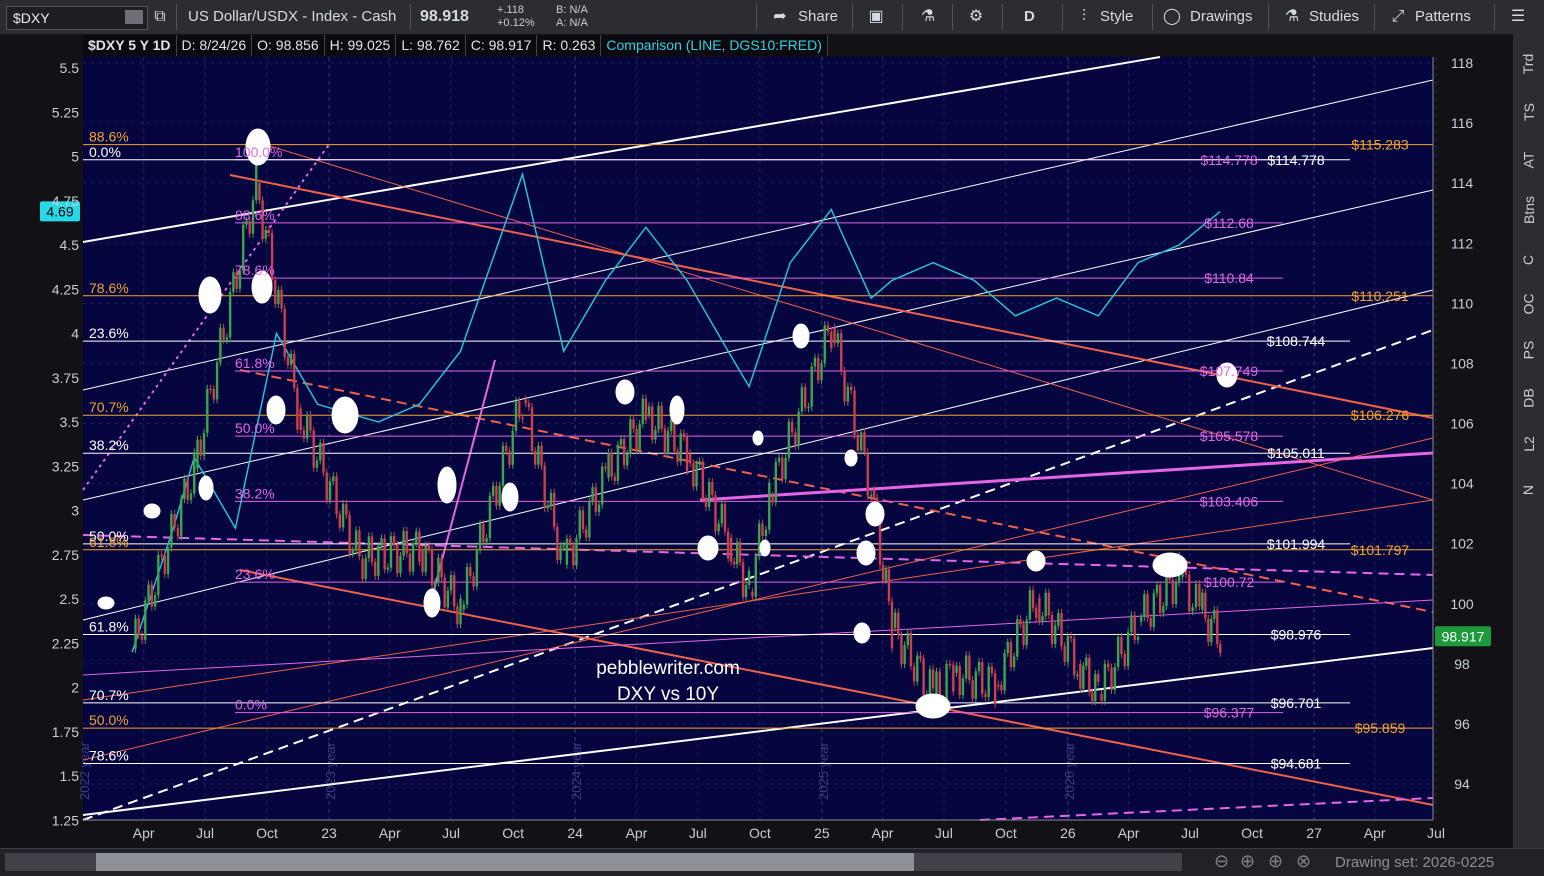 The image size is (1544, 876). Describe the element at coordinates (288, 45) in the screenshot. I see `ohlc-open: O: 98.856` at that location.